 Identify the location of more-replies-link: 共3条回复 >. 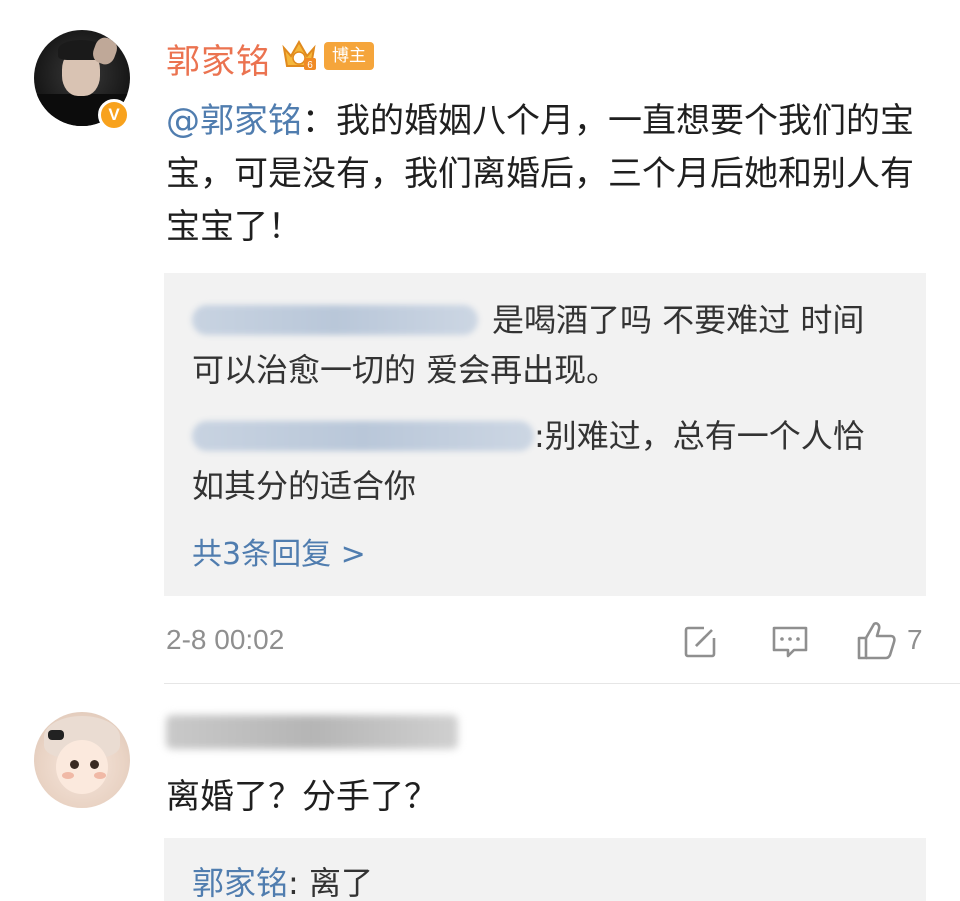
(279, 555).